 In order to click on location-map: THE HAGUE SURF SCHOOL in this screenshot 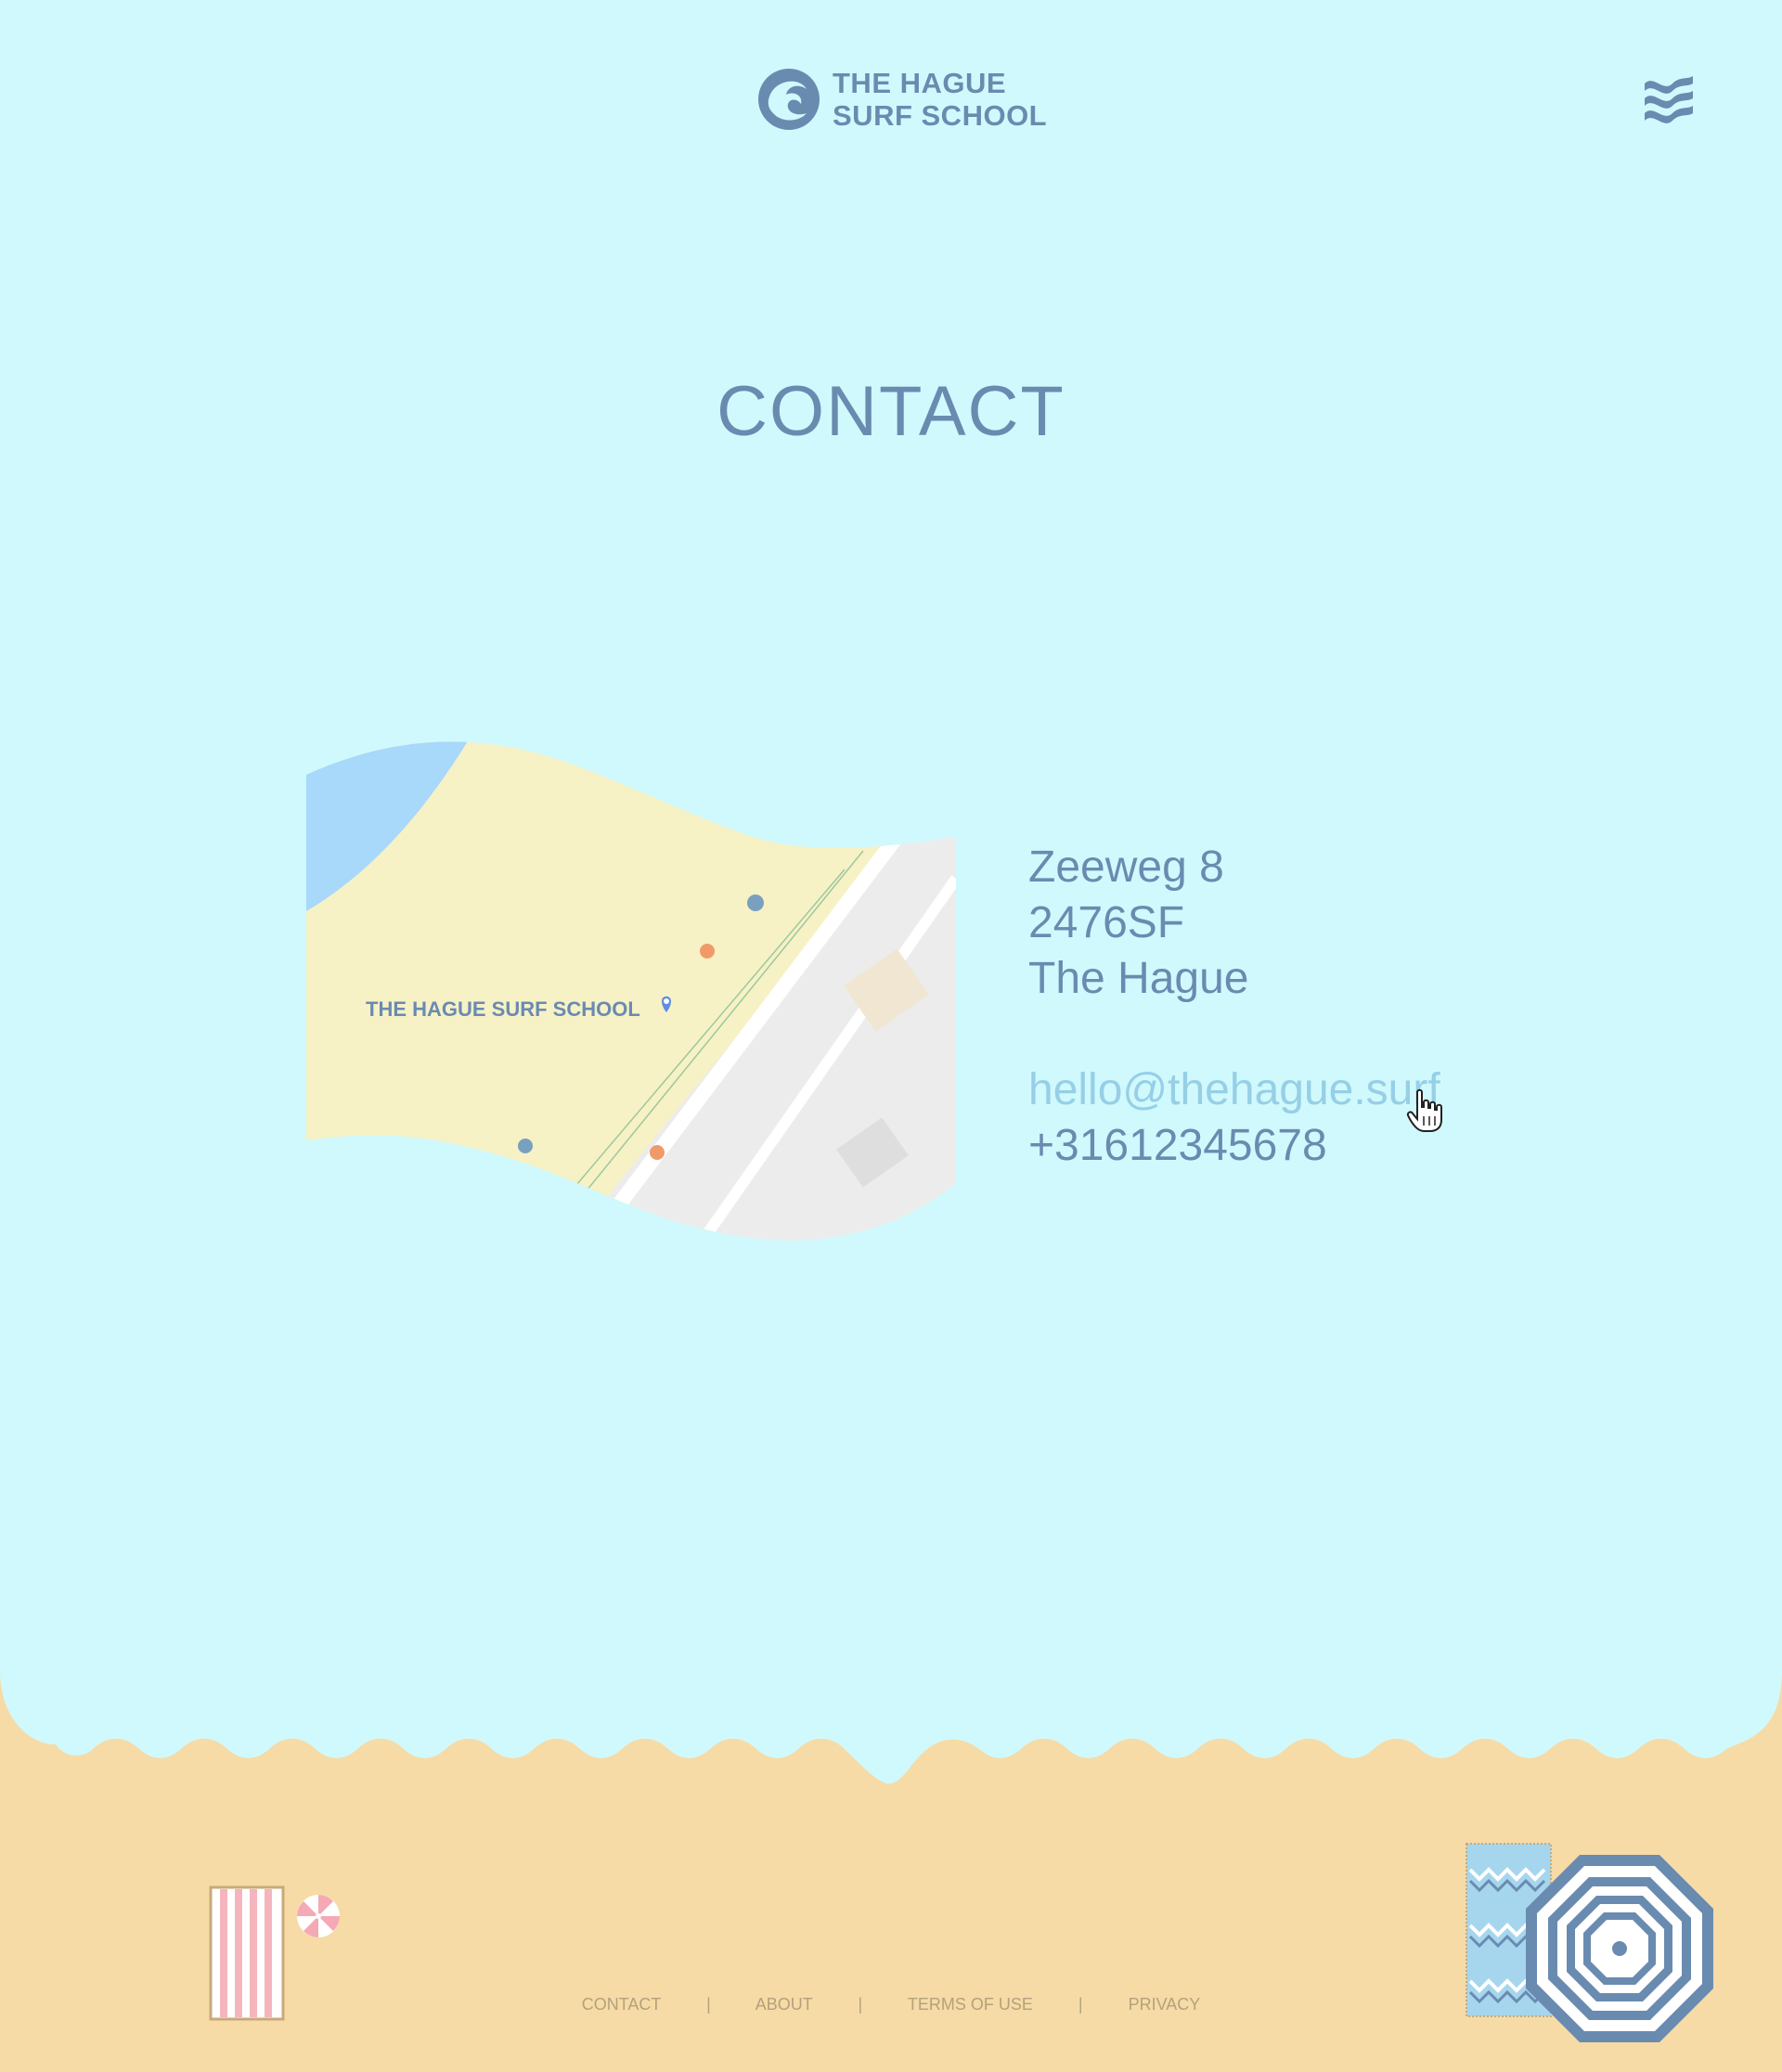, I will do `click(631, 995)`.